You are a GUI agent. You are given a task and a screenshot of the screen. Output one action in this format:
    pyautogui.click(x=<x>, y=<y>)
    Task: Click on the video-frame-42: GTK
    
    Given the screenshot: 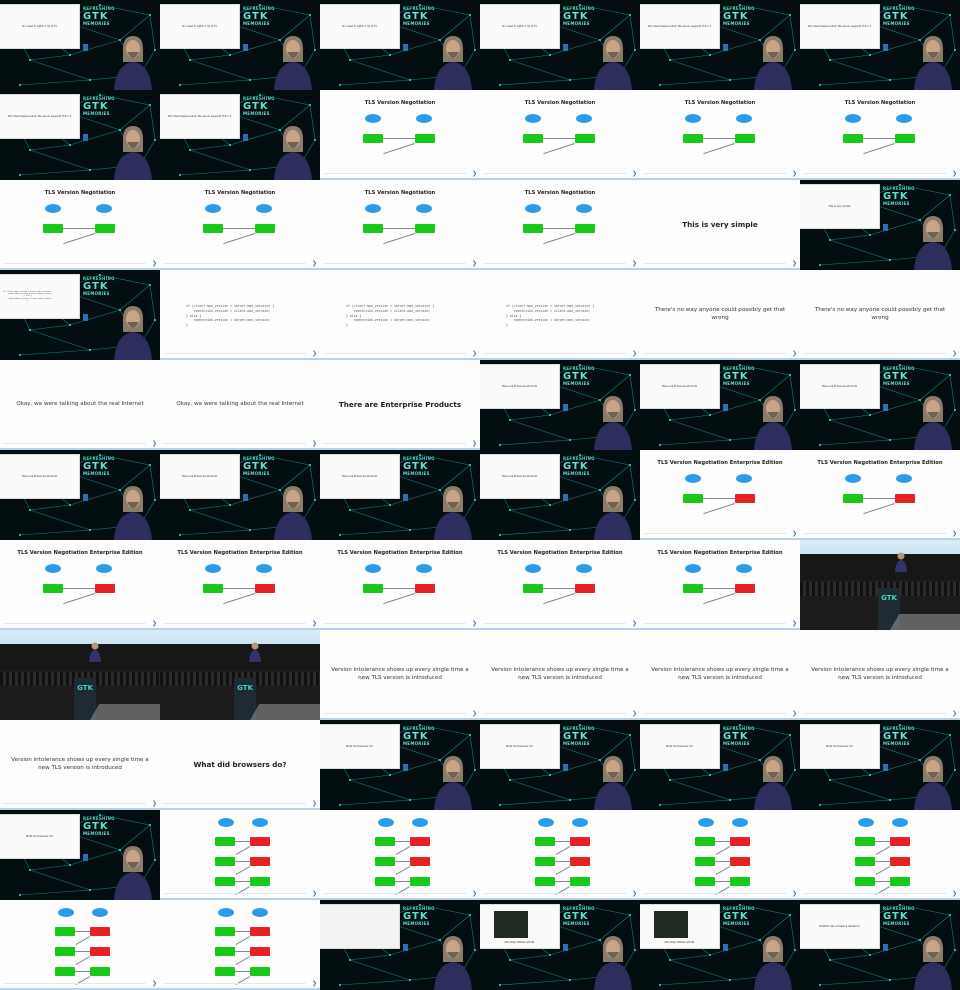 What is the action you would take?
    pyautogui.click(x=880, y=585)
    